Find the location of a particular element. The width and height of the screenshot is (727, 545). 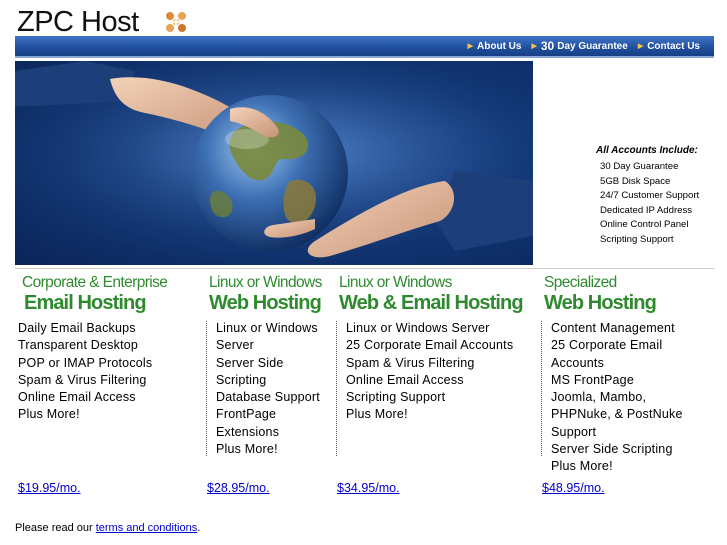

plan-title: Email Hosting is located at coordinates (85, 303).